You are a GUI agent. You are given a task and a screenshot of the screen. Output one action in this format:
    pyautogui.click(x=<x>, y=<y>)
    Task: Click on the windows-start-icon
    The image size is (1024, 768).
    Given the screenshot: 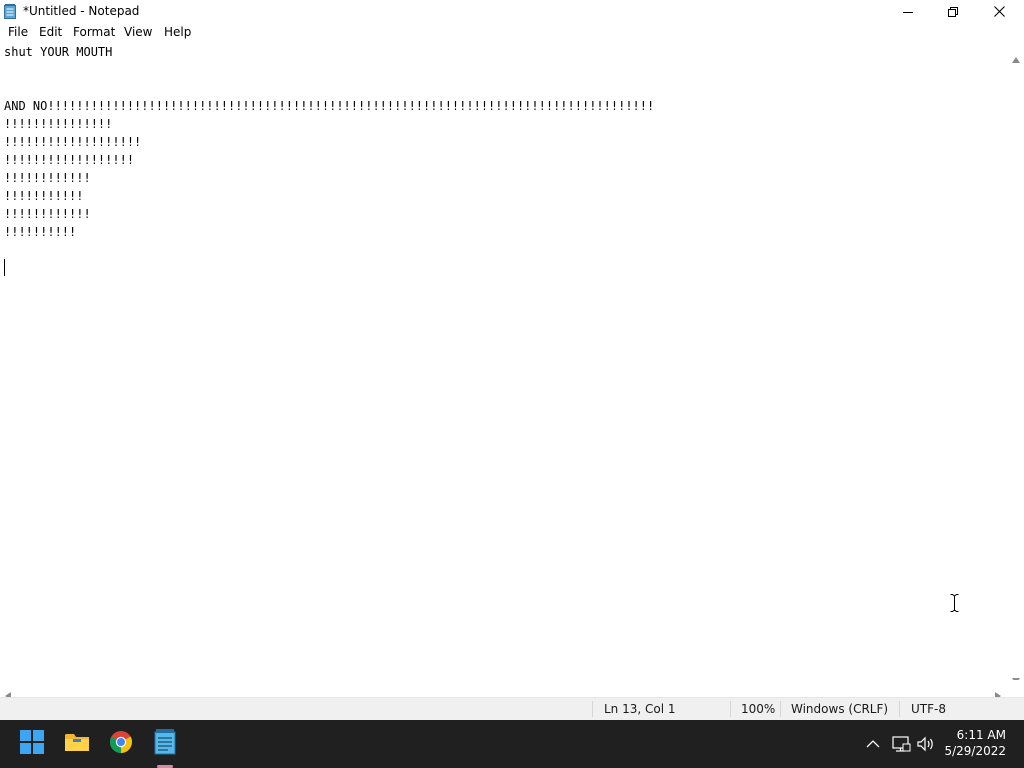 What is the action you would take?
    pyautogui.click(x=32, y=744)
    